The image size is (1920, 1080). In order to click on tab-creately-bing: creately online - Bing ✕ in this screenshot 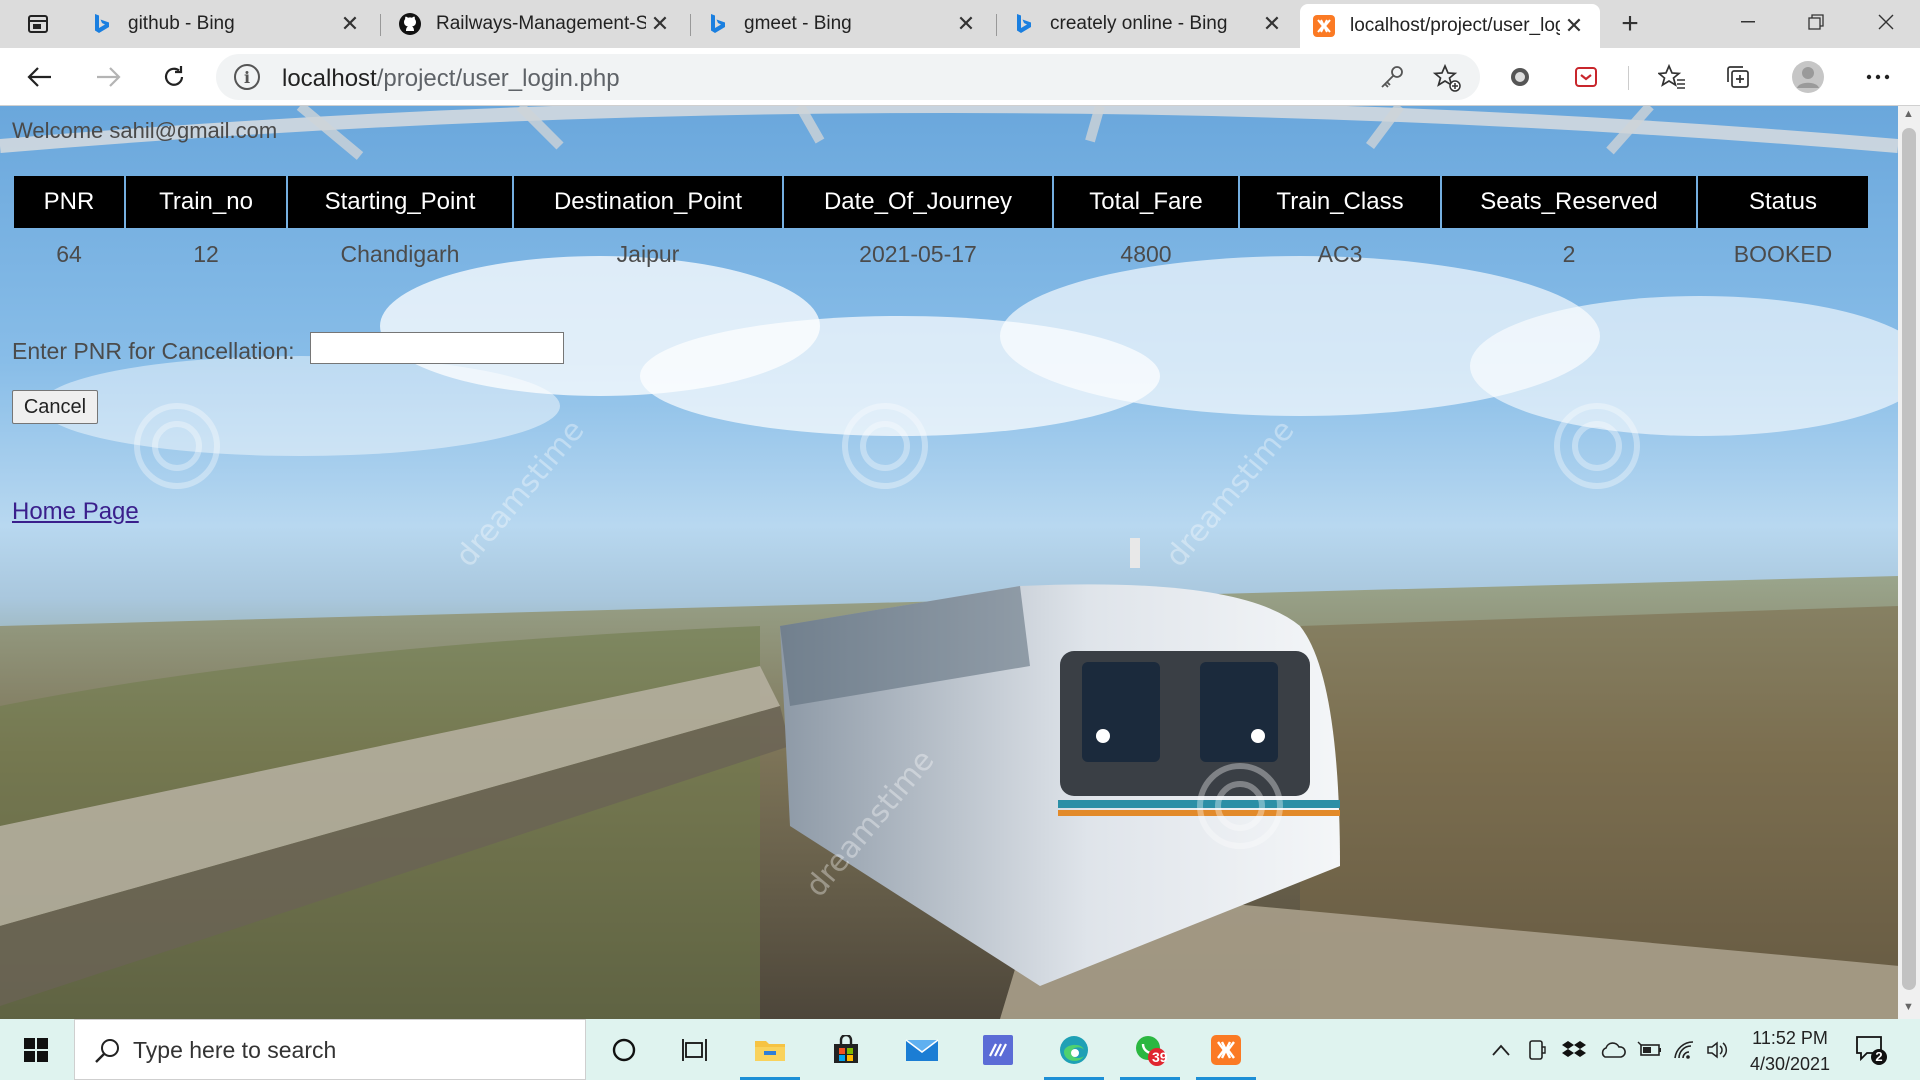, I will do `click(1149, 24)`.